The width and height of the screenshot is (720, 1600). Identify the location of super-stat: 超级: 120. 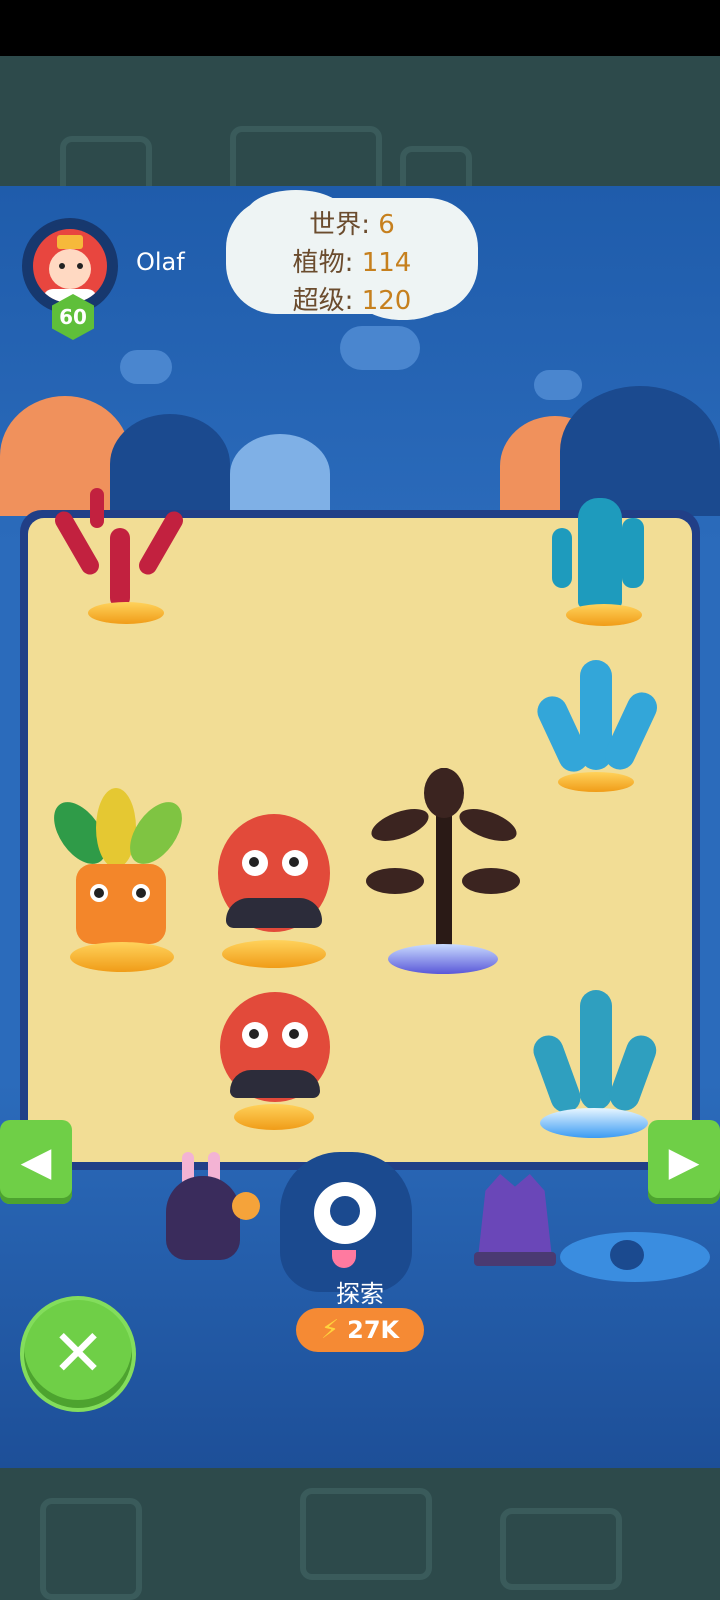
(352, 301).